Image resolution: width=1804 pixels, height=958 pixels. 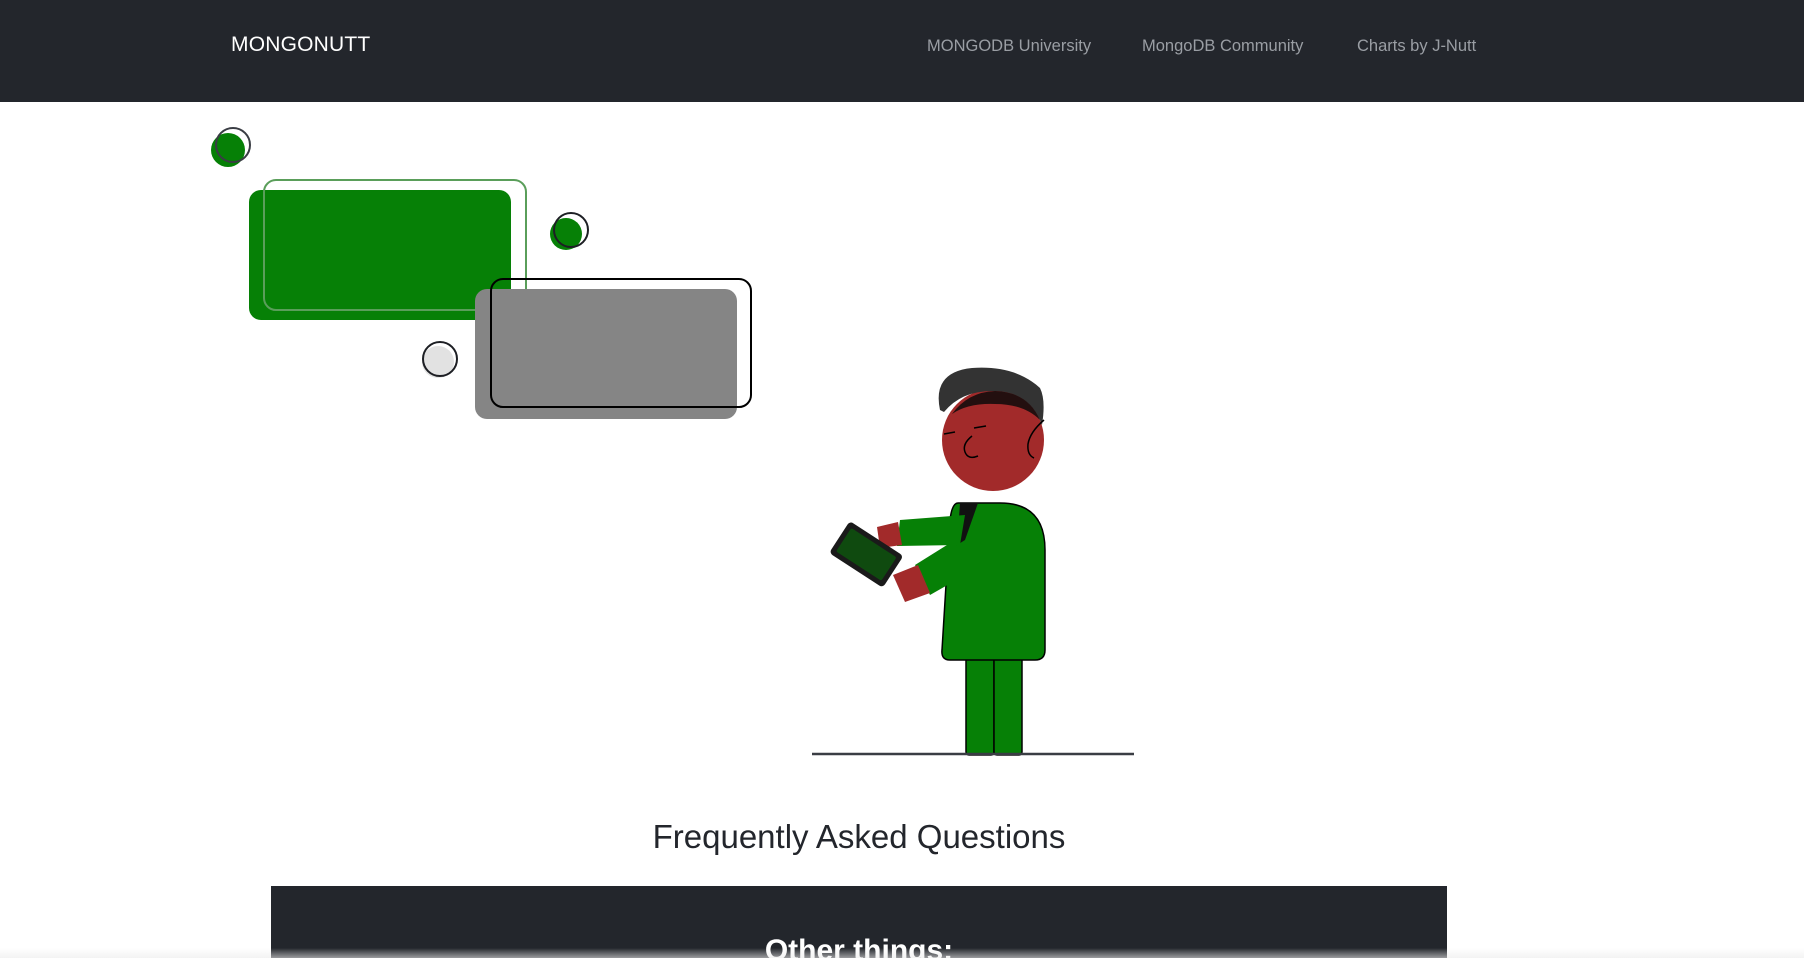 What do you see at coordinates (300, 45) in the screenshot?
I see `brand-logo: MONGONUTT` at bounding box center [300, 45].